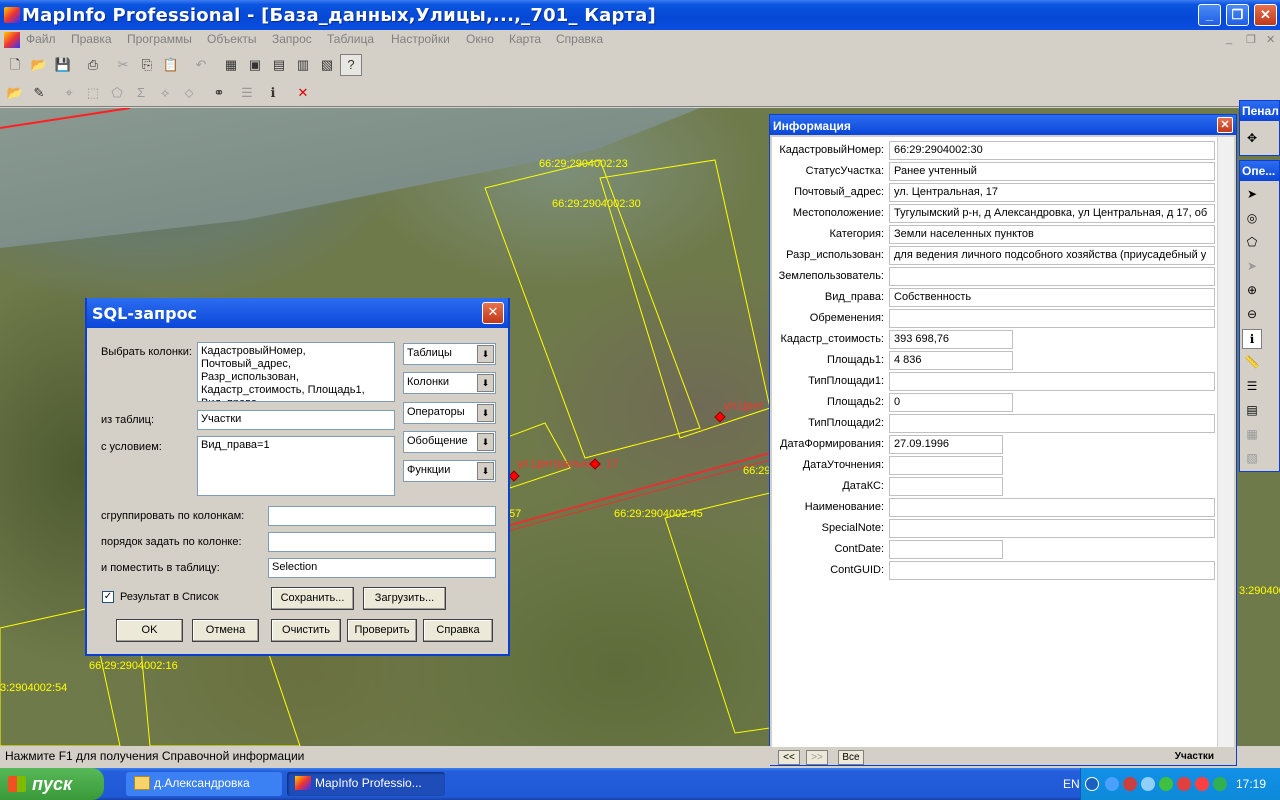  What do you see at coordinates (1092, 784) in the screenshot?
I see `tray-expand-icon` at bounding box center [1092, 784].